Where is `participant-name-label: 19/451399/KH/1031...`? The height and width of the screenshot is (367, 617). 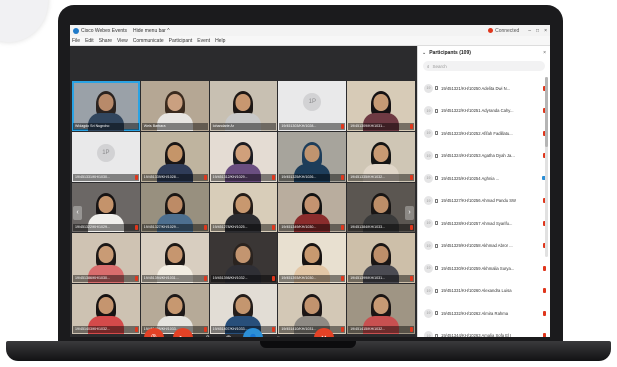 participant-name-label: 19/451399/KH/1031... is located at coordinates (381, 279).